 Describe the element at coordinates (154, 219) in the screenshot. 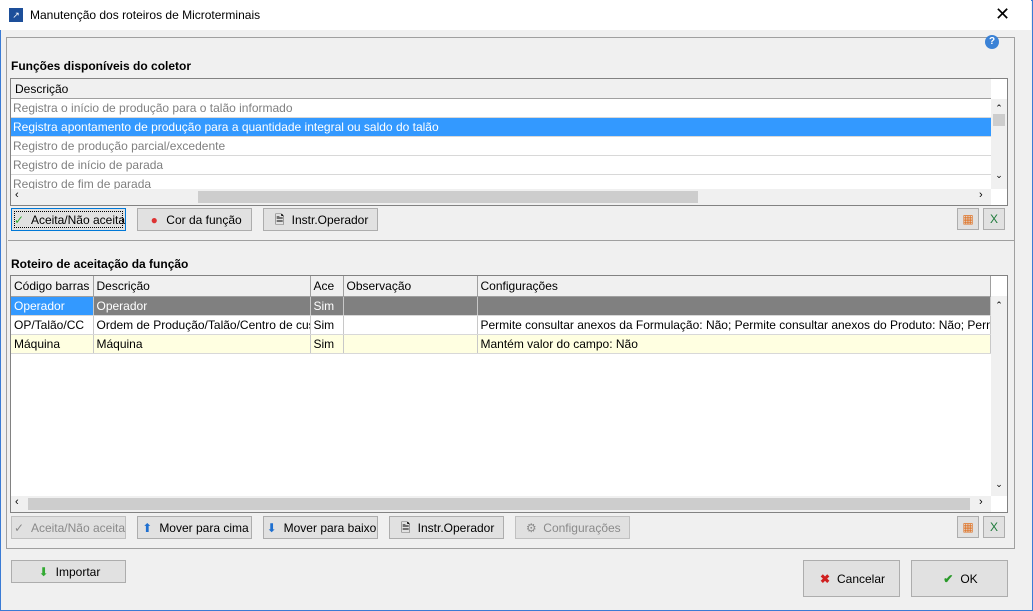

I see `color-palette-icon: ●` at that location.